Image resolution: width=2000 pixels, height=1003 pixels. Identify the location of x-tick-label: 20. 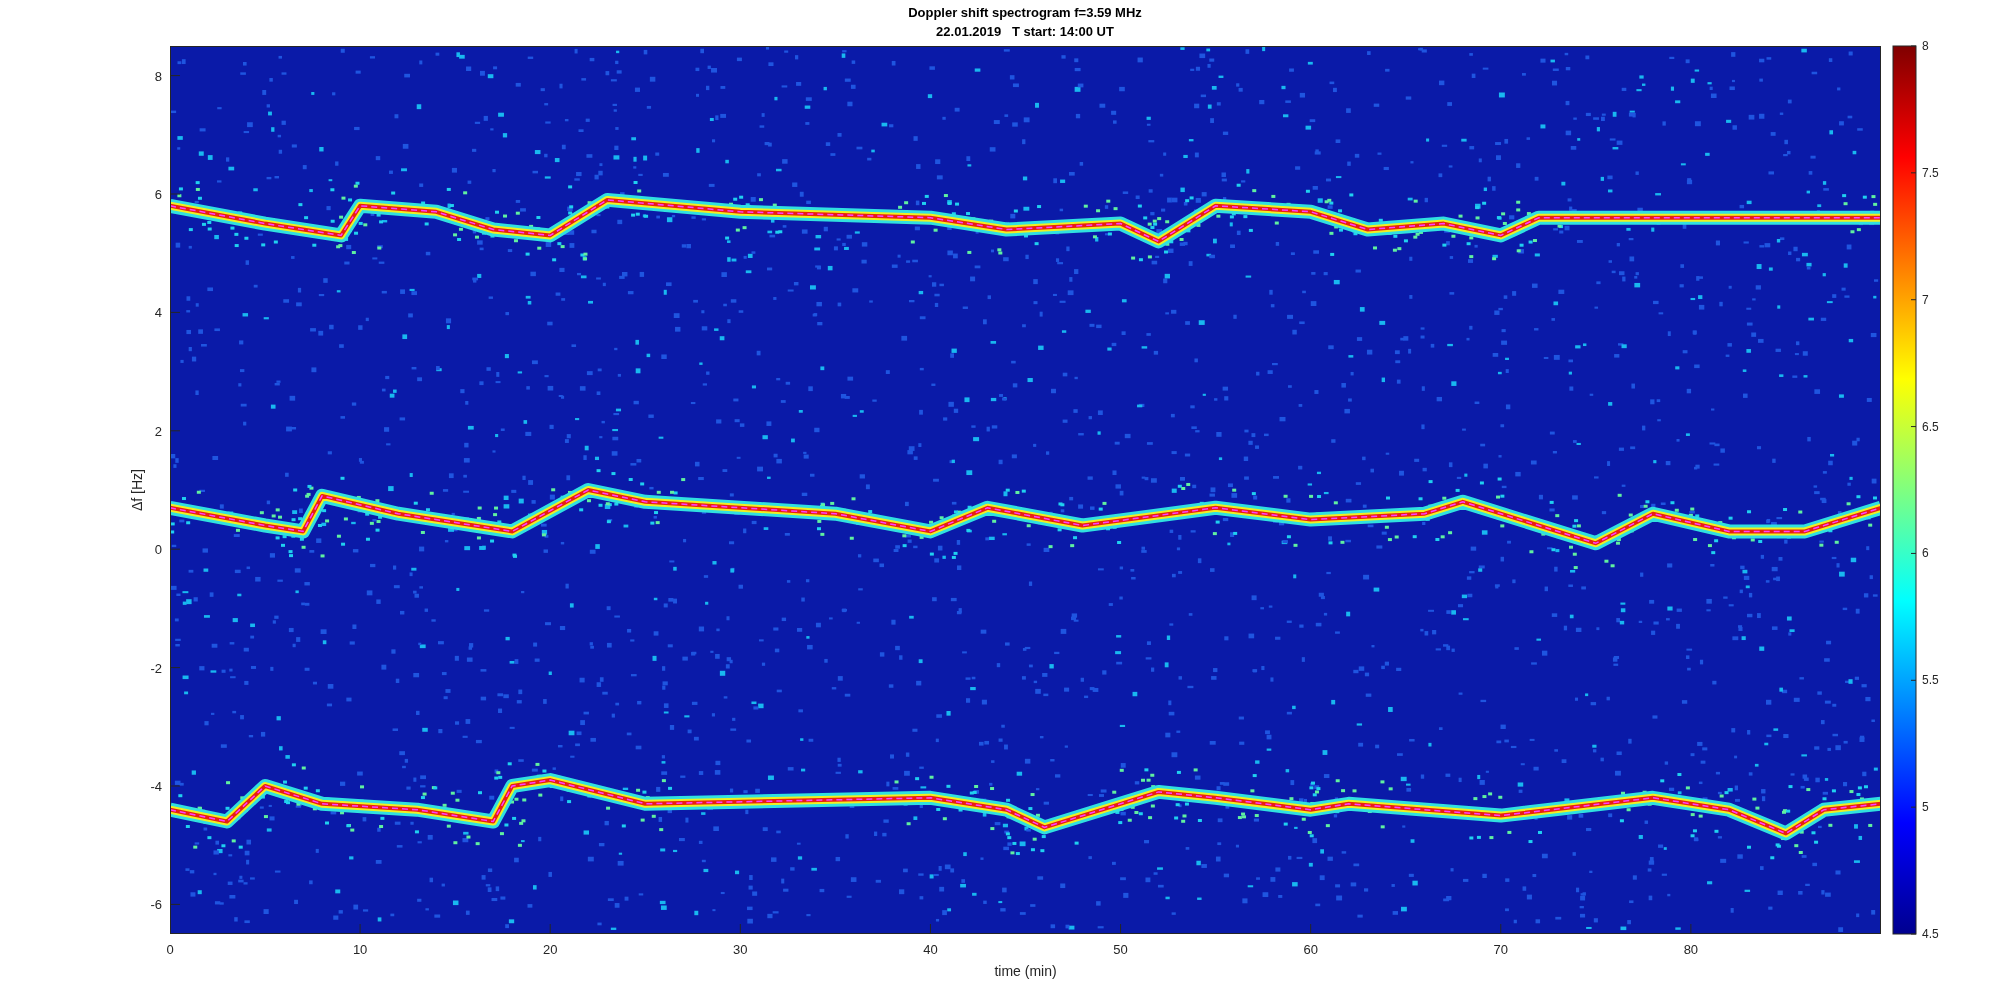
(550, 949).